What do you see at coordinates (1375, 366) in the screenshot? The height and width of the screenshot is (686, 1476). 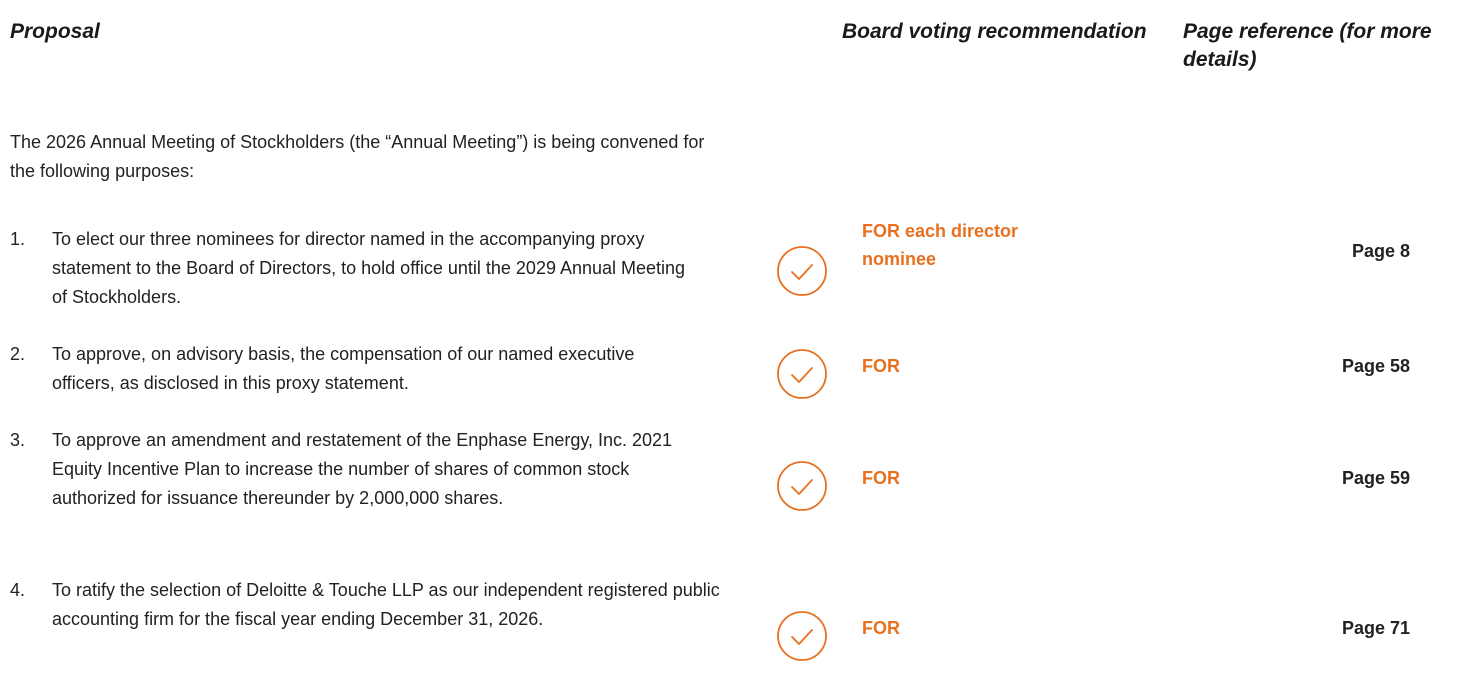 I see `page-reference: Page 58` at bounding box center [1375, 366].